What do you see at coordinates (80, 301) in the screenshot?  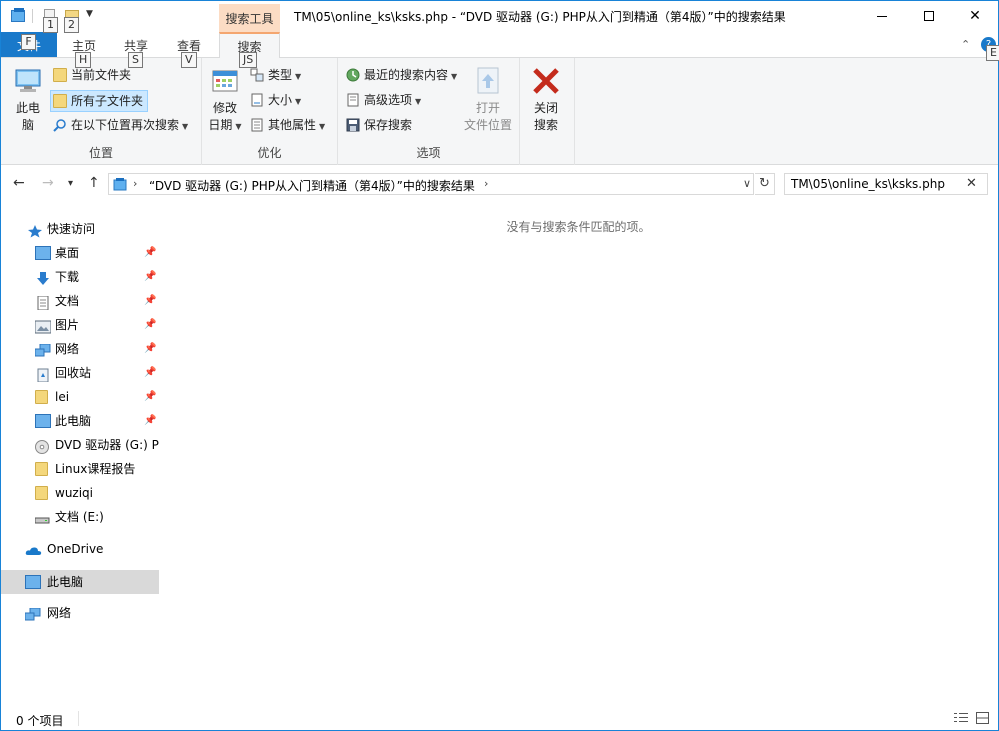 I see `nav-item-documents: 文档 📌` at bounding box center [80, 301].